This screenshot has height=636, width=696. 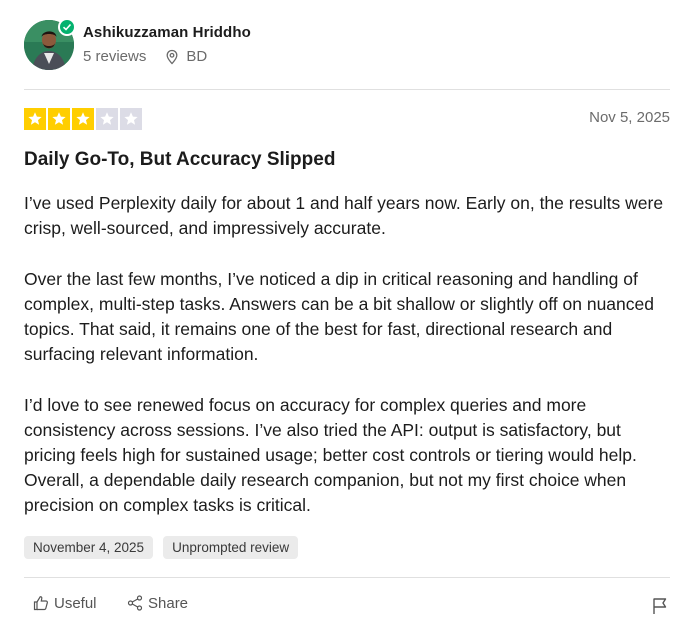 I want to click on star-rating, so click(x=83, y=119).